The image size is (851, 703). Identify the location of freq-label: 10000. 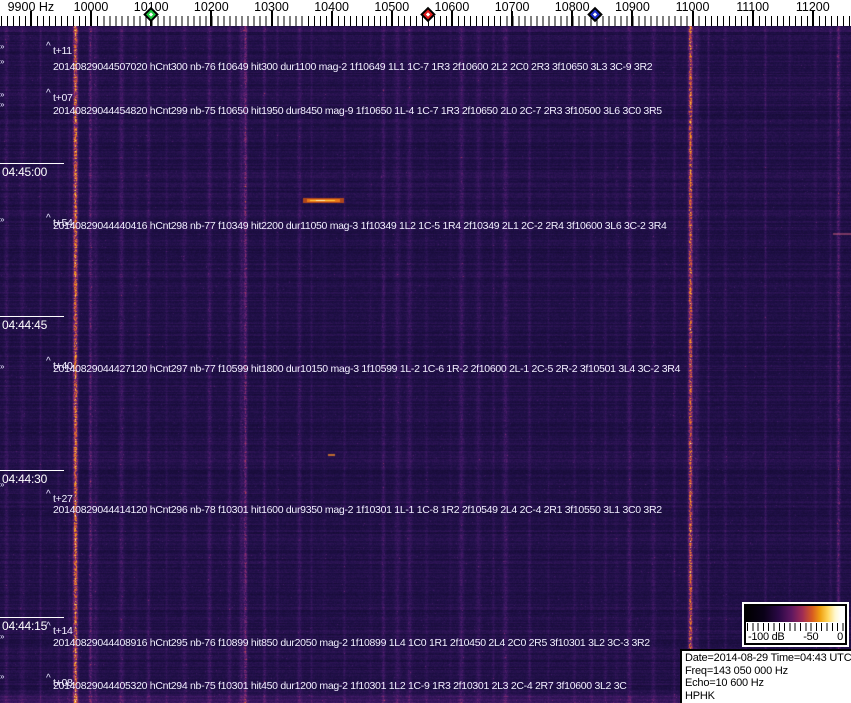
(91, 7).